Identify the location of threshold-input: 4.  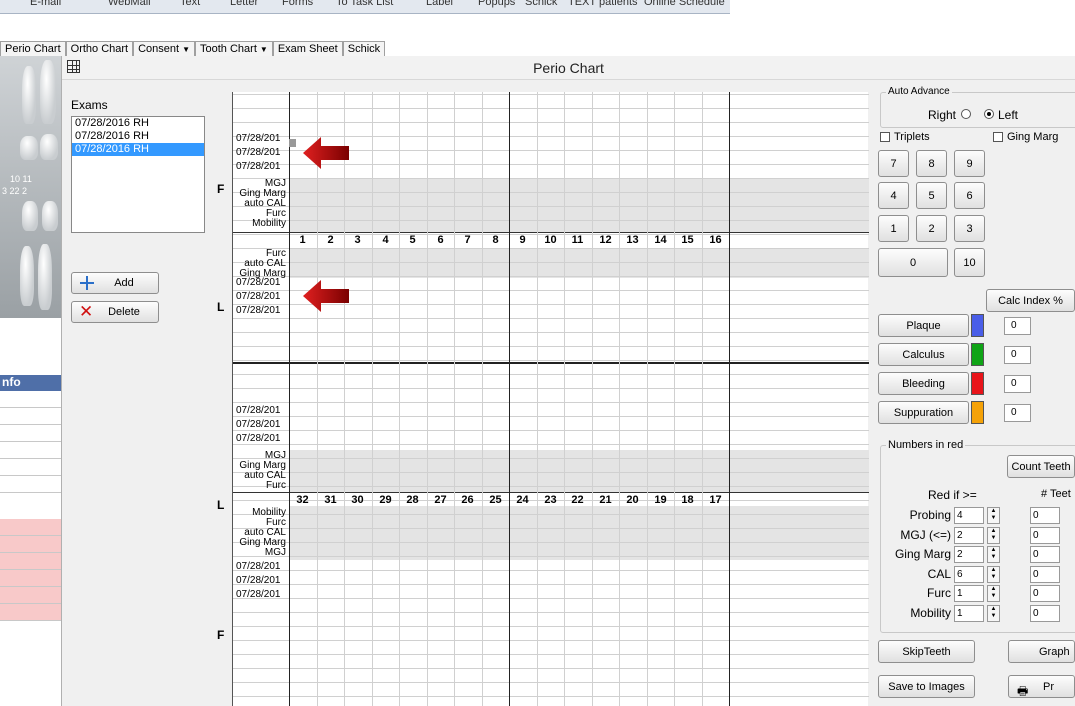
(969, 515).